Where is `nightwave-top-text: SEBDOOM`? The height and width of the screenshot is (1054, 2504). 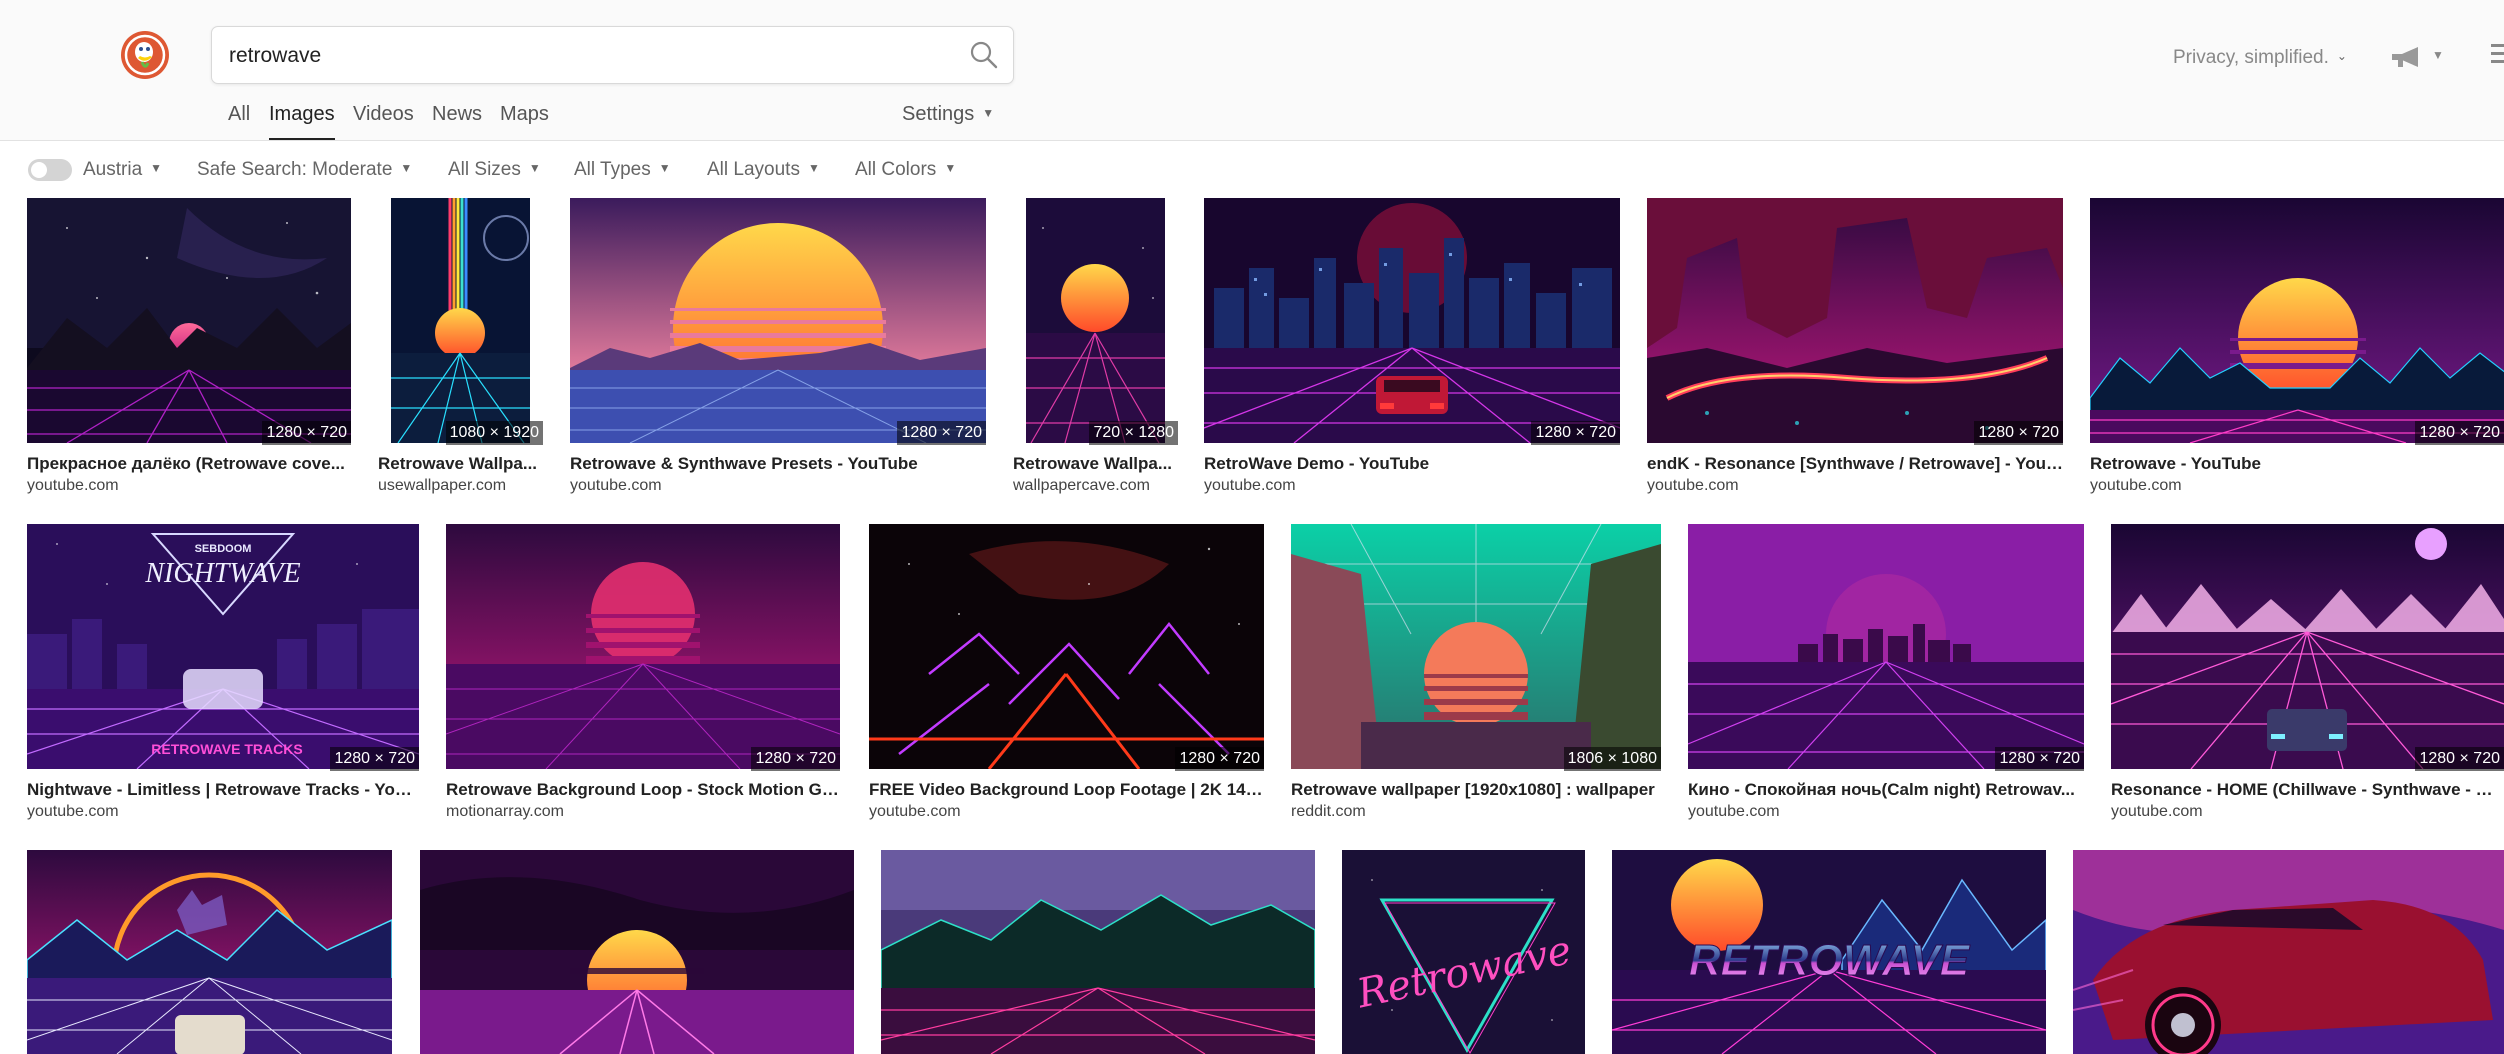 nightwave-top-text: SEBDOOM is located at coordinates (223, 549).